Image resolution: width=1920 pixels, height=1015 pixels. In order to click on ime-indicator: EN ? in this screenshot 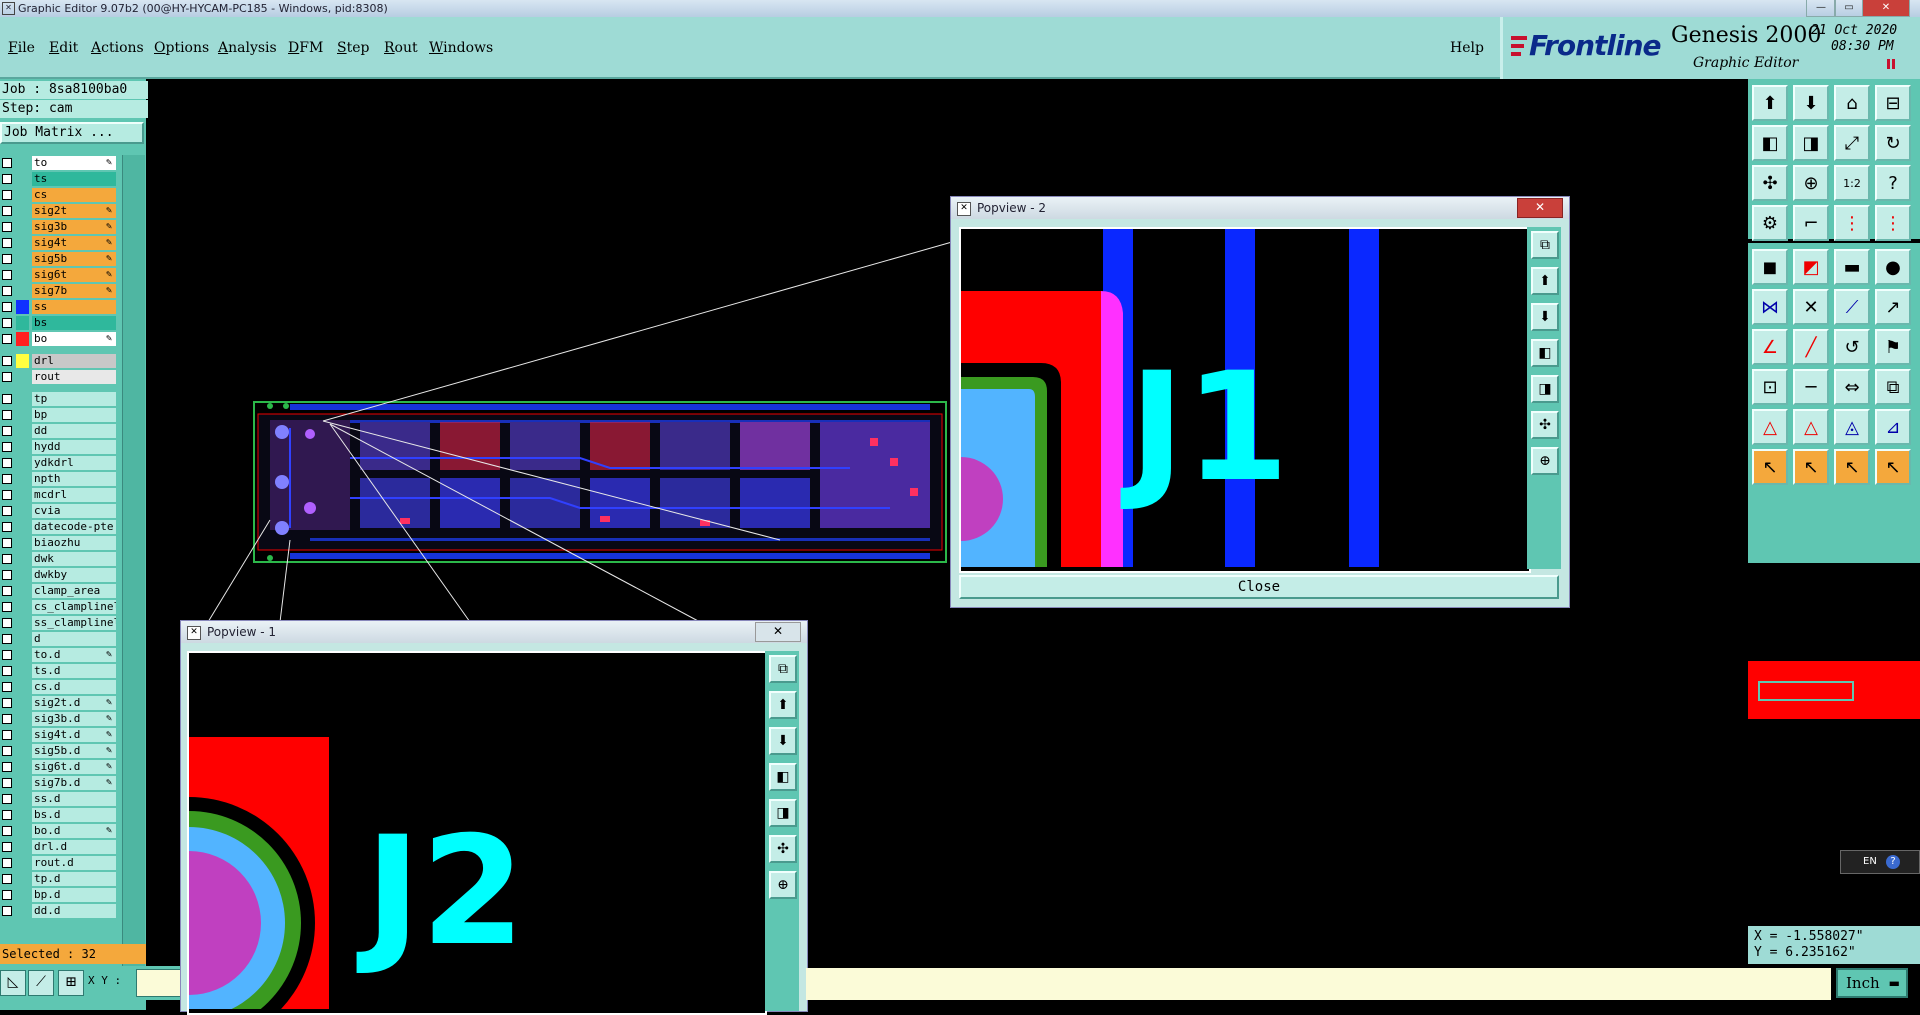, I will do `click(1880, 862)`.